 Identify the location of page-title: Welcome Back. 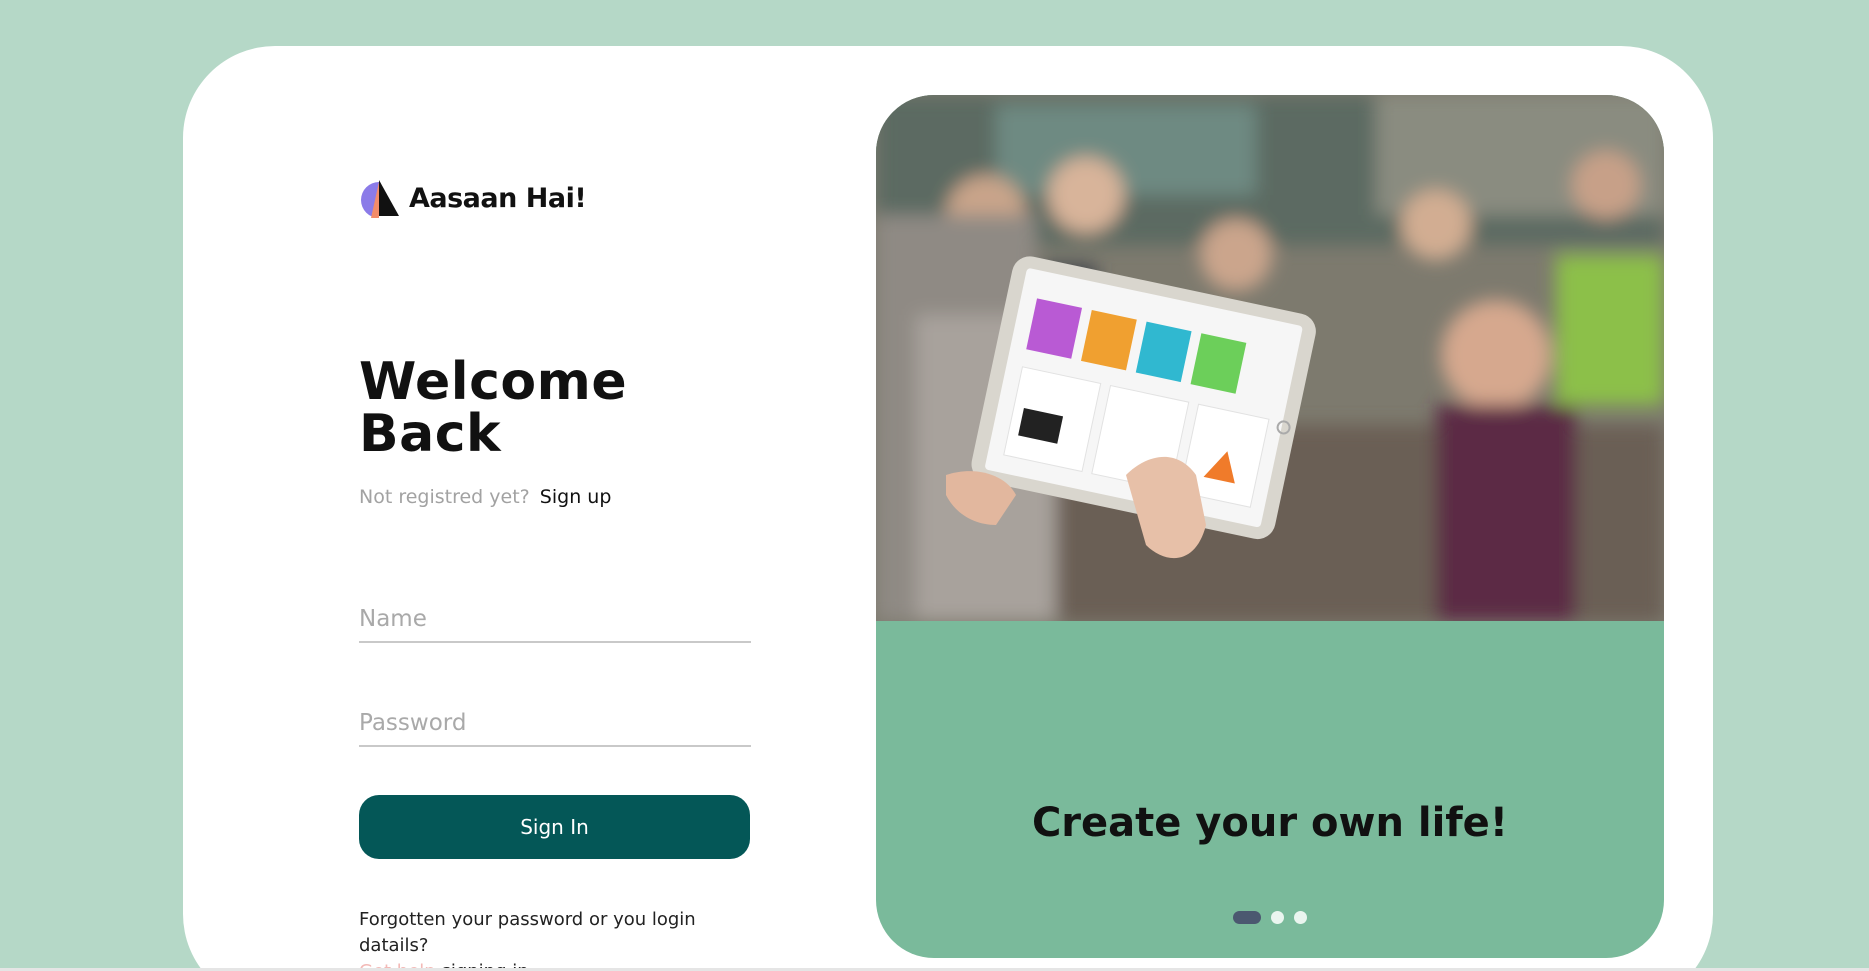
(493, 408).